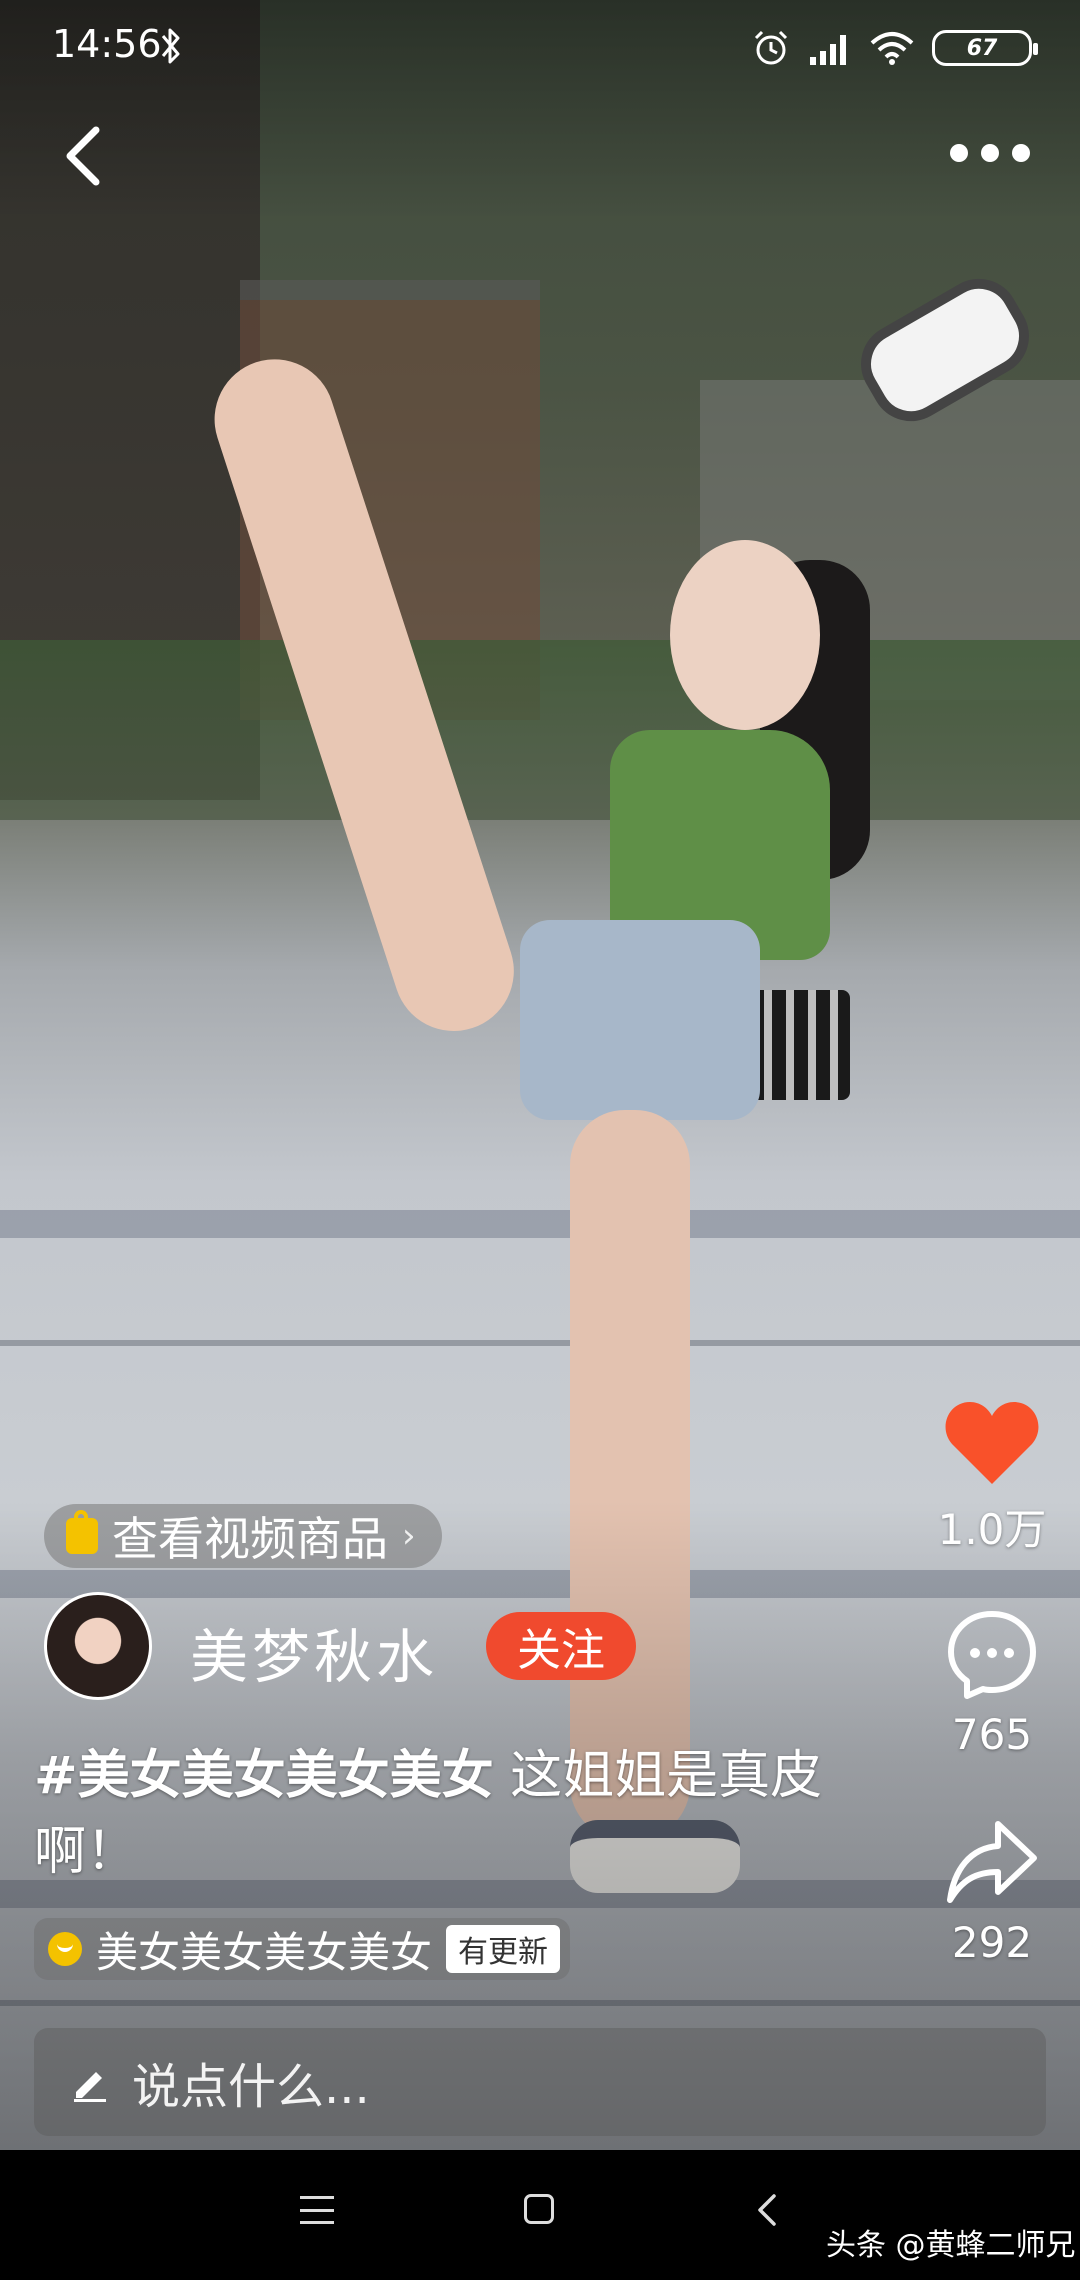 The image size is (1080, 2280). What do you see at coordinates (540, 48) in the screenshot?
I see `status-bar: 14:56 67` at bounding box center [540, 48].